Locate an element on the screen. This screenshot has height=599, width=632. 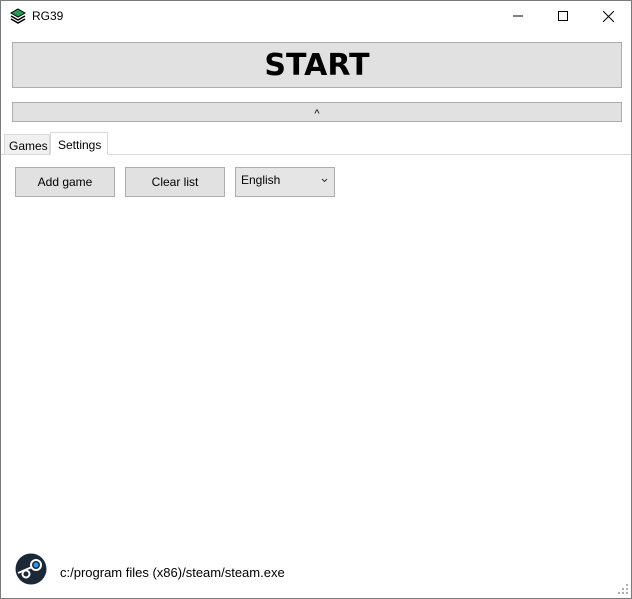
add-game-button: Add game is located at coordinates (65, 182).